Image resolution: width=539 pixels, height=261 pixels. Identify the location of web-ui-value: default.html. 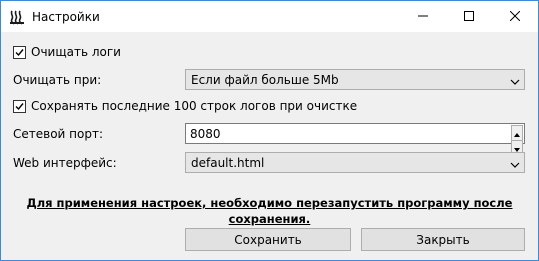
(228, 163).